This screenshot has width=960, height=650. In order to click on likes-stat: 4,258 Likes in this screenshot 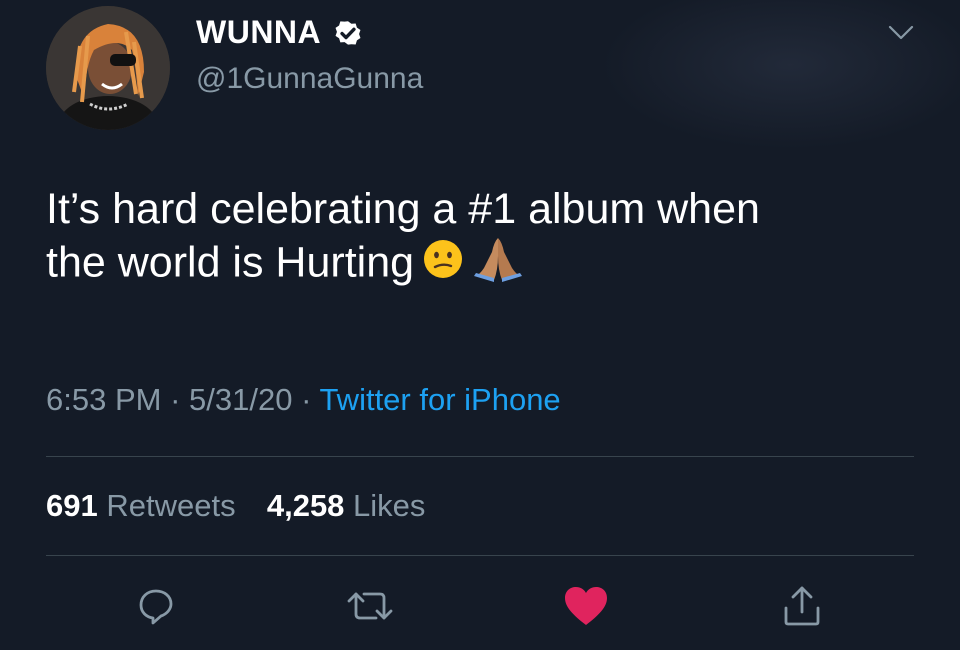, I will do `click(346, 505)`.